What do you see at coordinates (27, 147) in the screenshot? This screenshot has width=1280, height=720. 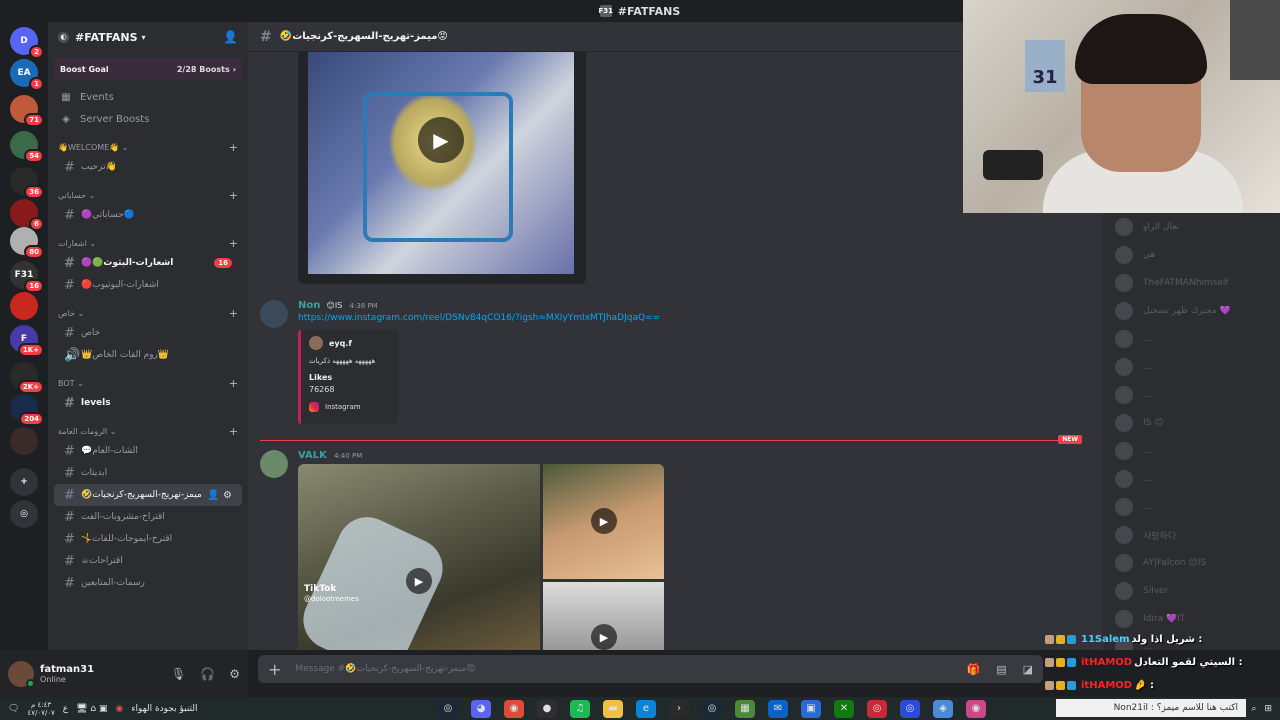 I see `server-icon: 54` at bounding box center [27, 147].